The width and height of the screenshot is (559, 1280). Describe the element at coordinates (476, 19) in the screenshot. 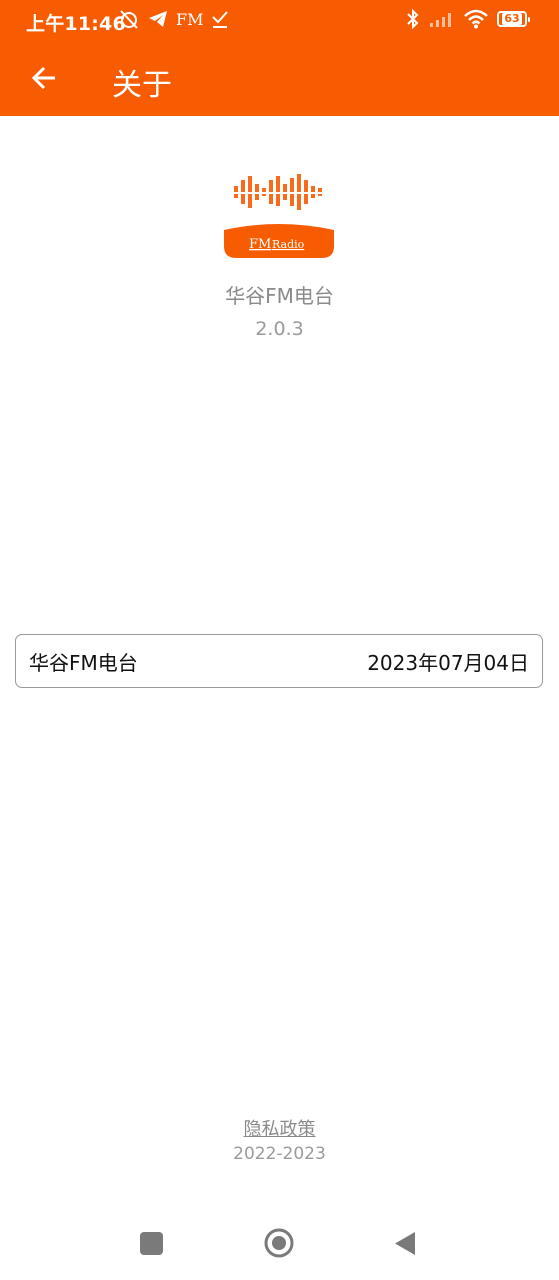

I see `wifi-icon` at that location.